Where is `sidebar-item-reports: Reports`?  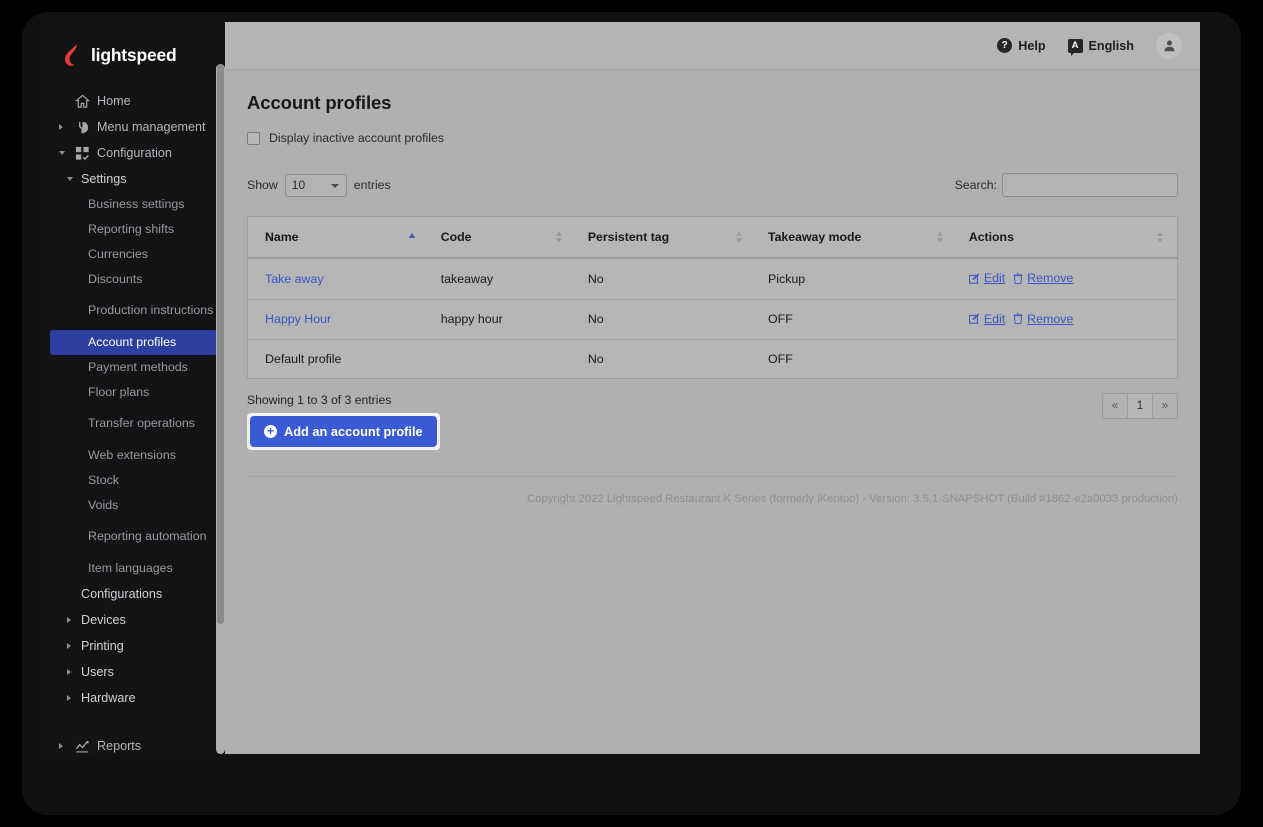
sidebar-item-reports: Reports is located at coordinates (133, 743).